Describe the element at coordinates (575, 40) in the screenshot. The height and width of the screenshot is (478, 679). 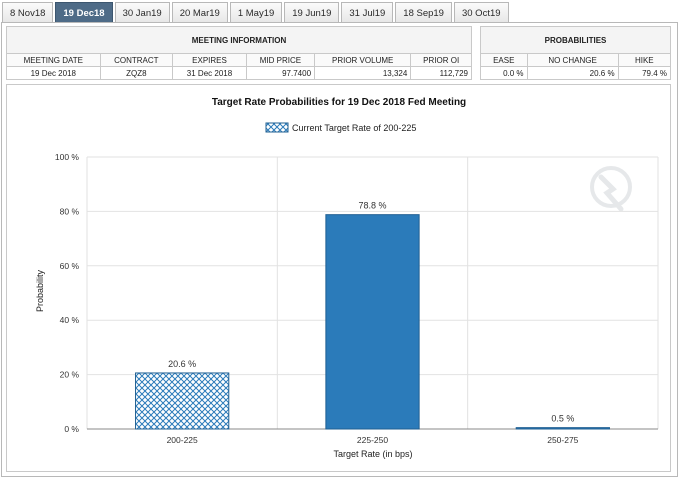
I see `probabilities-heading: PROBABILITIES` at that location.